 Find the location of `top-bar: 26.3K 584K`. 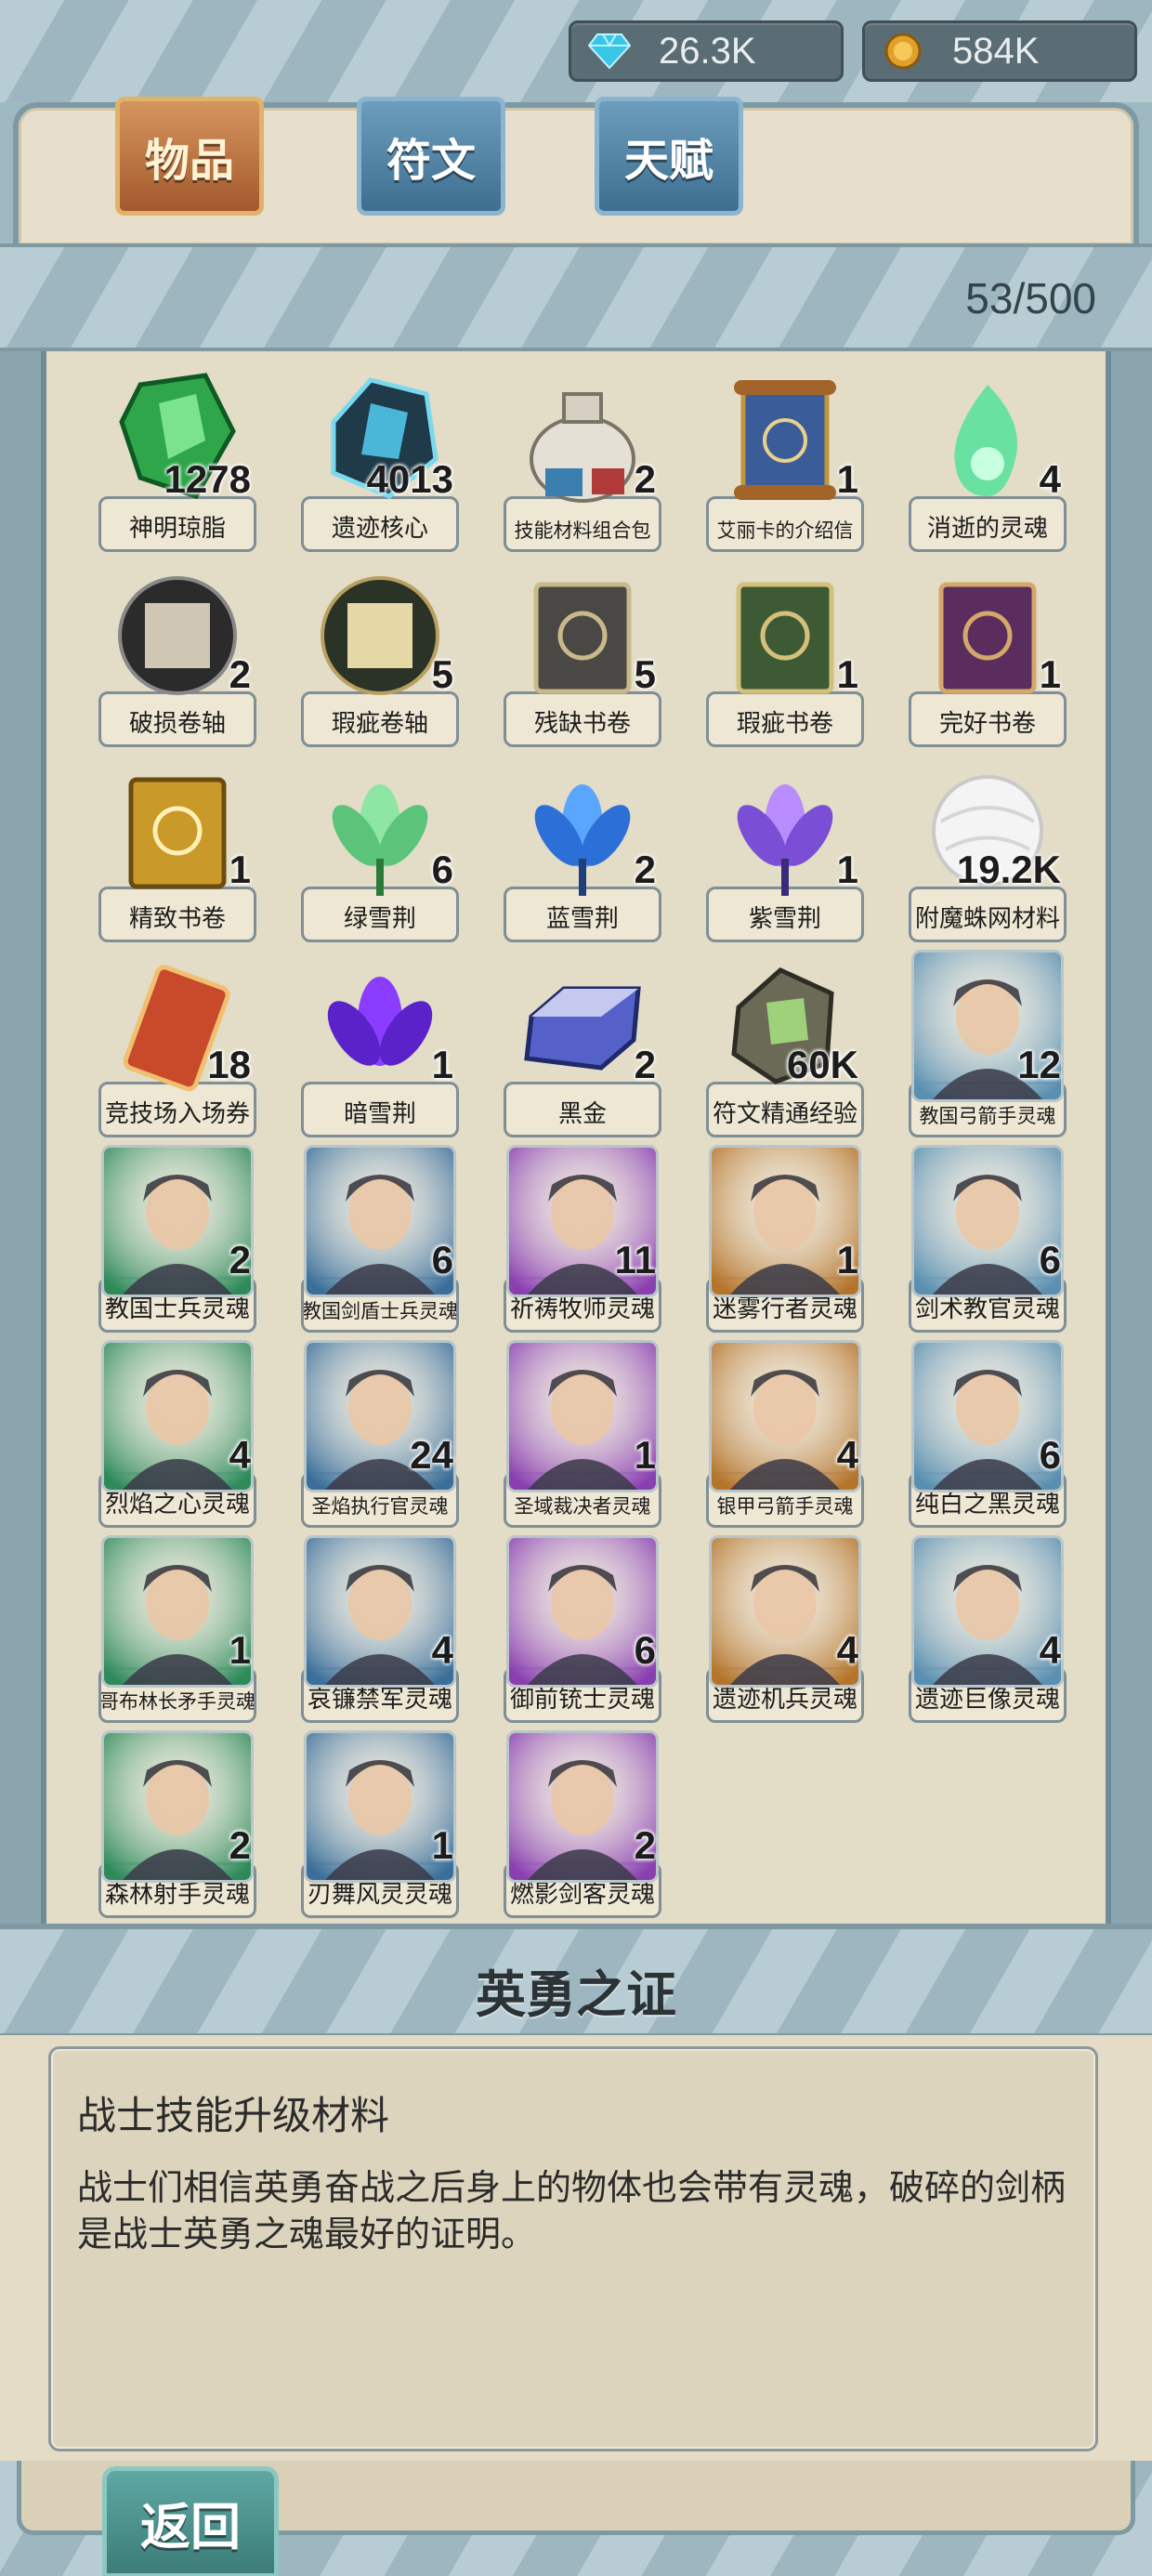

top-bar: 26.3K 584K is located at coordinates (576, 51).